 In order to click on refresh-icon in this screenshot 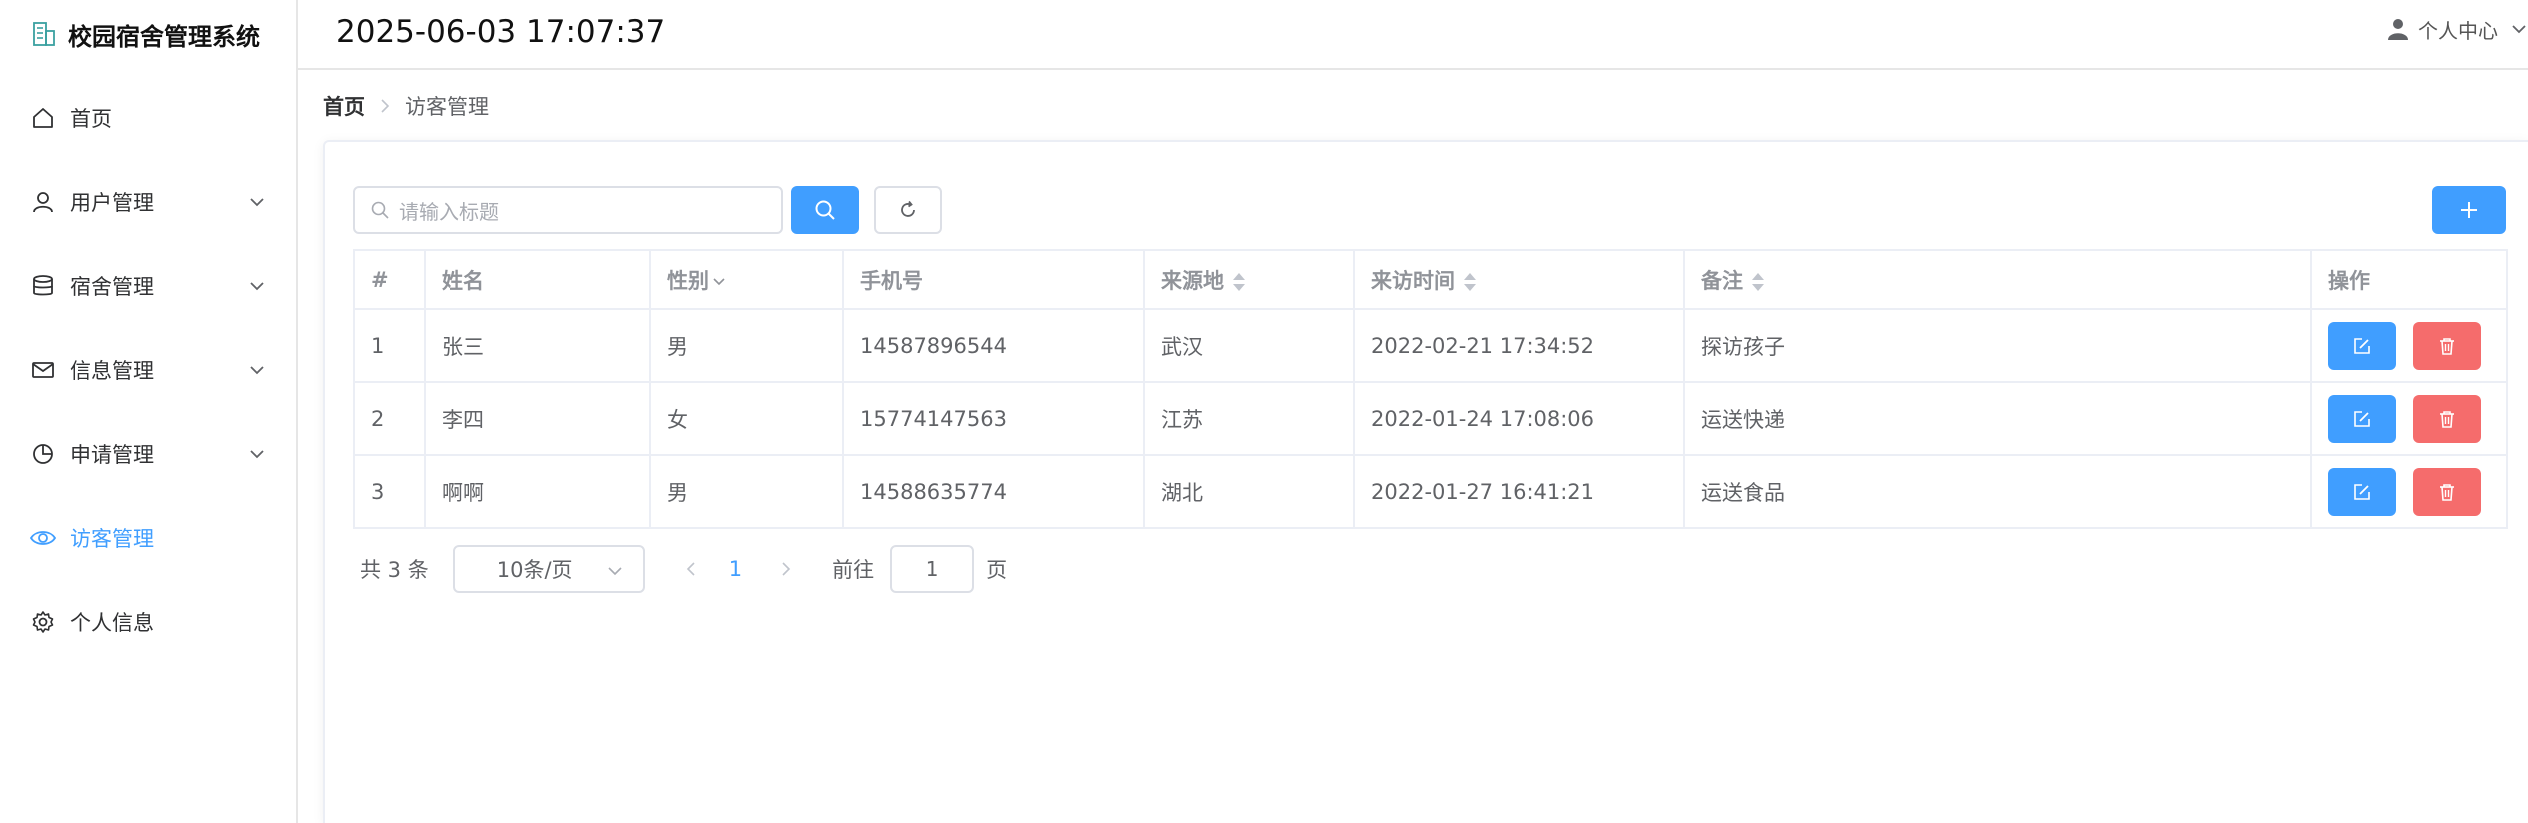, I will do `click(908, 208)`.